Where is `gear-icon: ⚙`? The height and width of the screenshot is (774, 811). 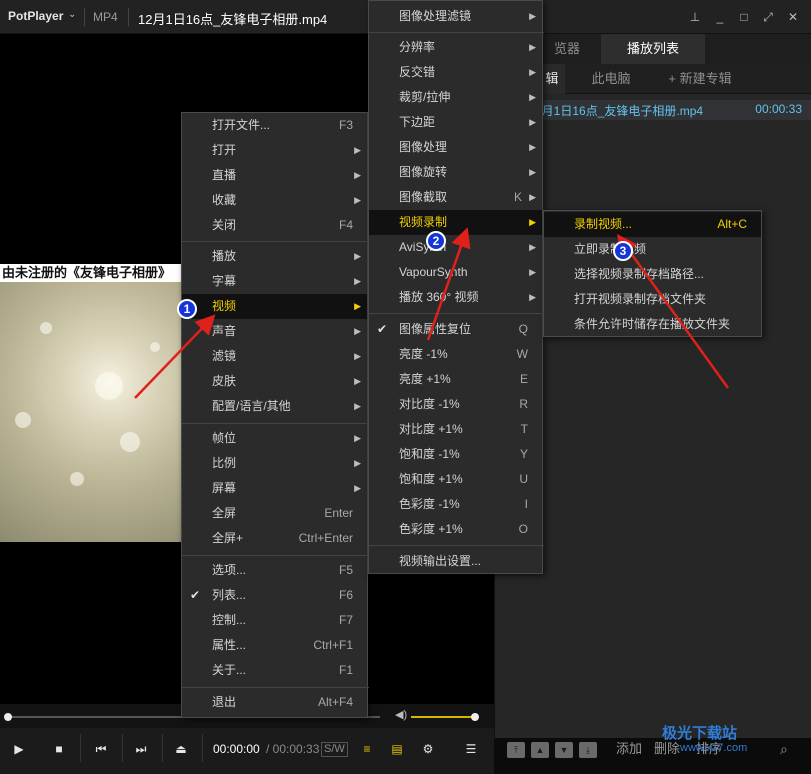
gear-icon: ⚙ is located at coordinates (428, 749).